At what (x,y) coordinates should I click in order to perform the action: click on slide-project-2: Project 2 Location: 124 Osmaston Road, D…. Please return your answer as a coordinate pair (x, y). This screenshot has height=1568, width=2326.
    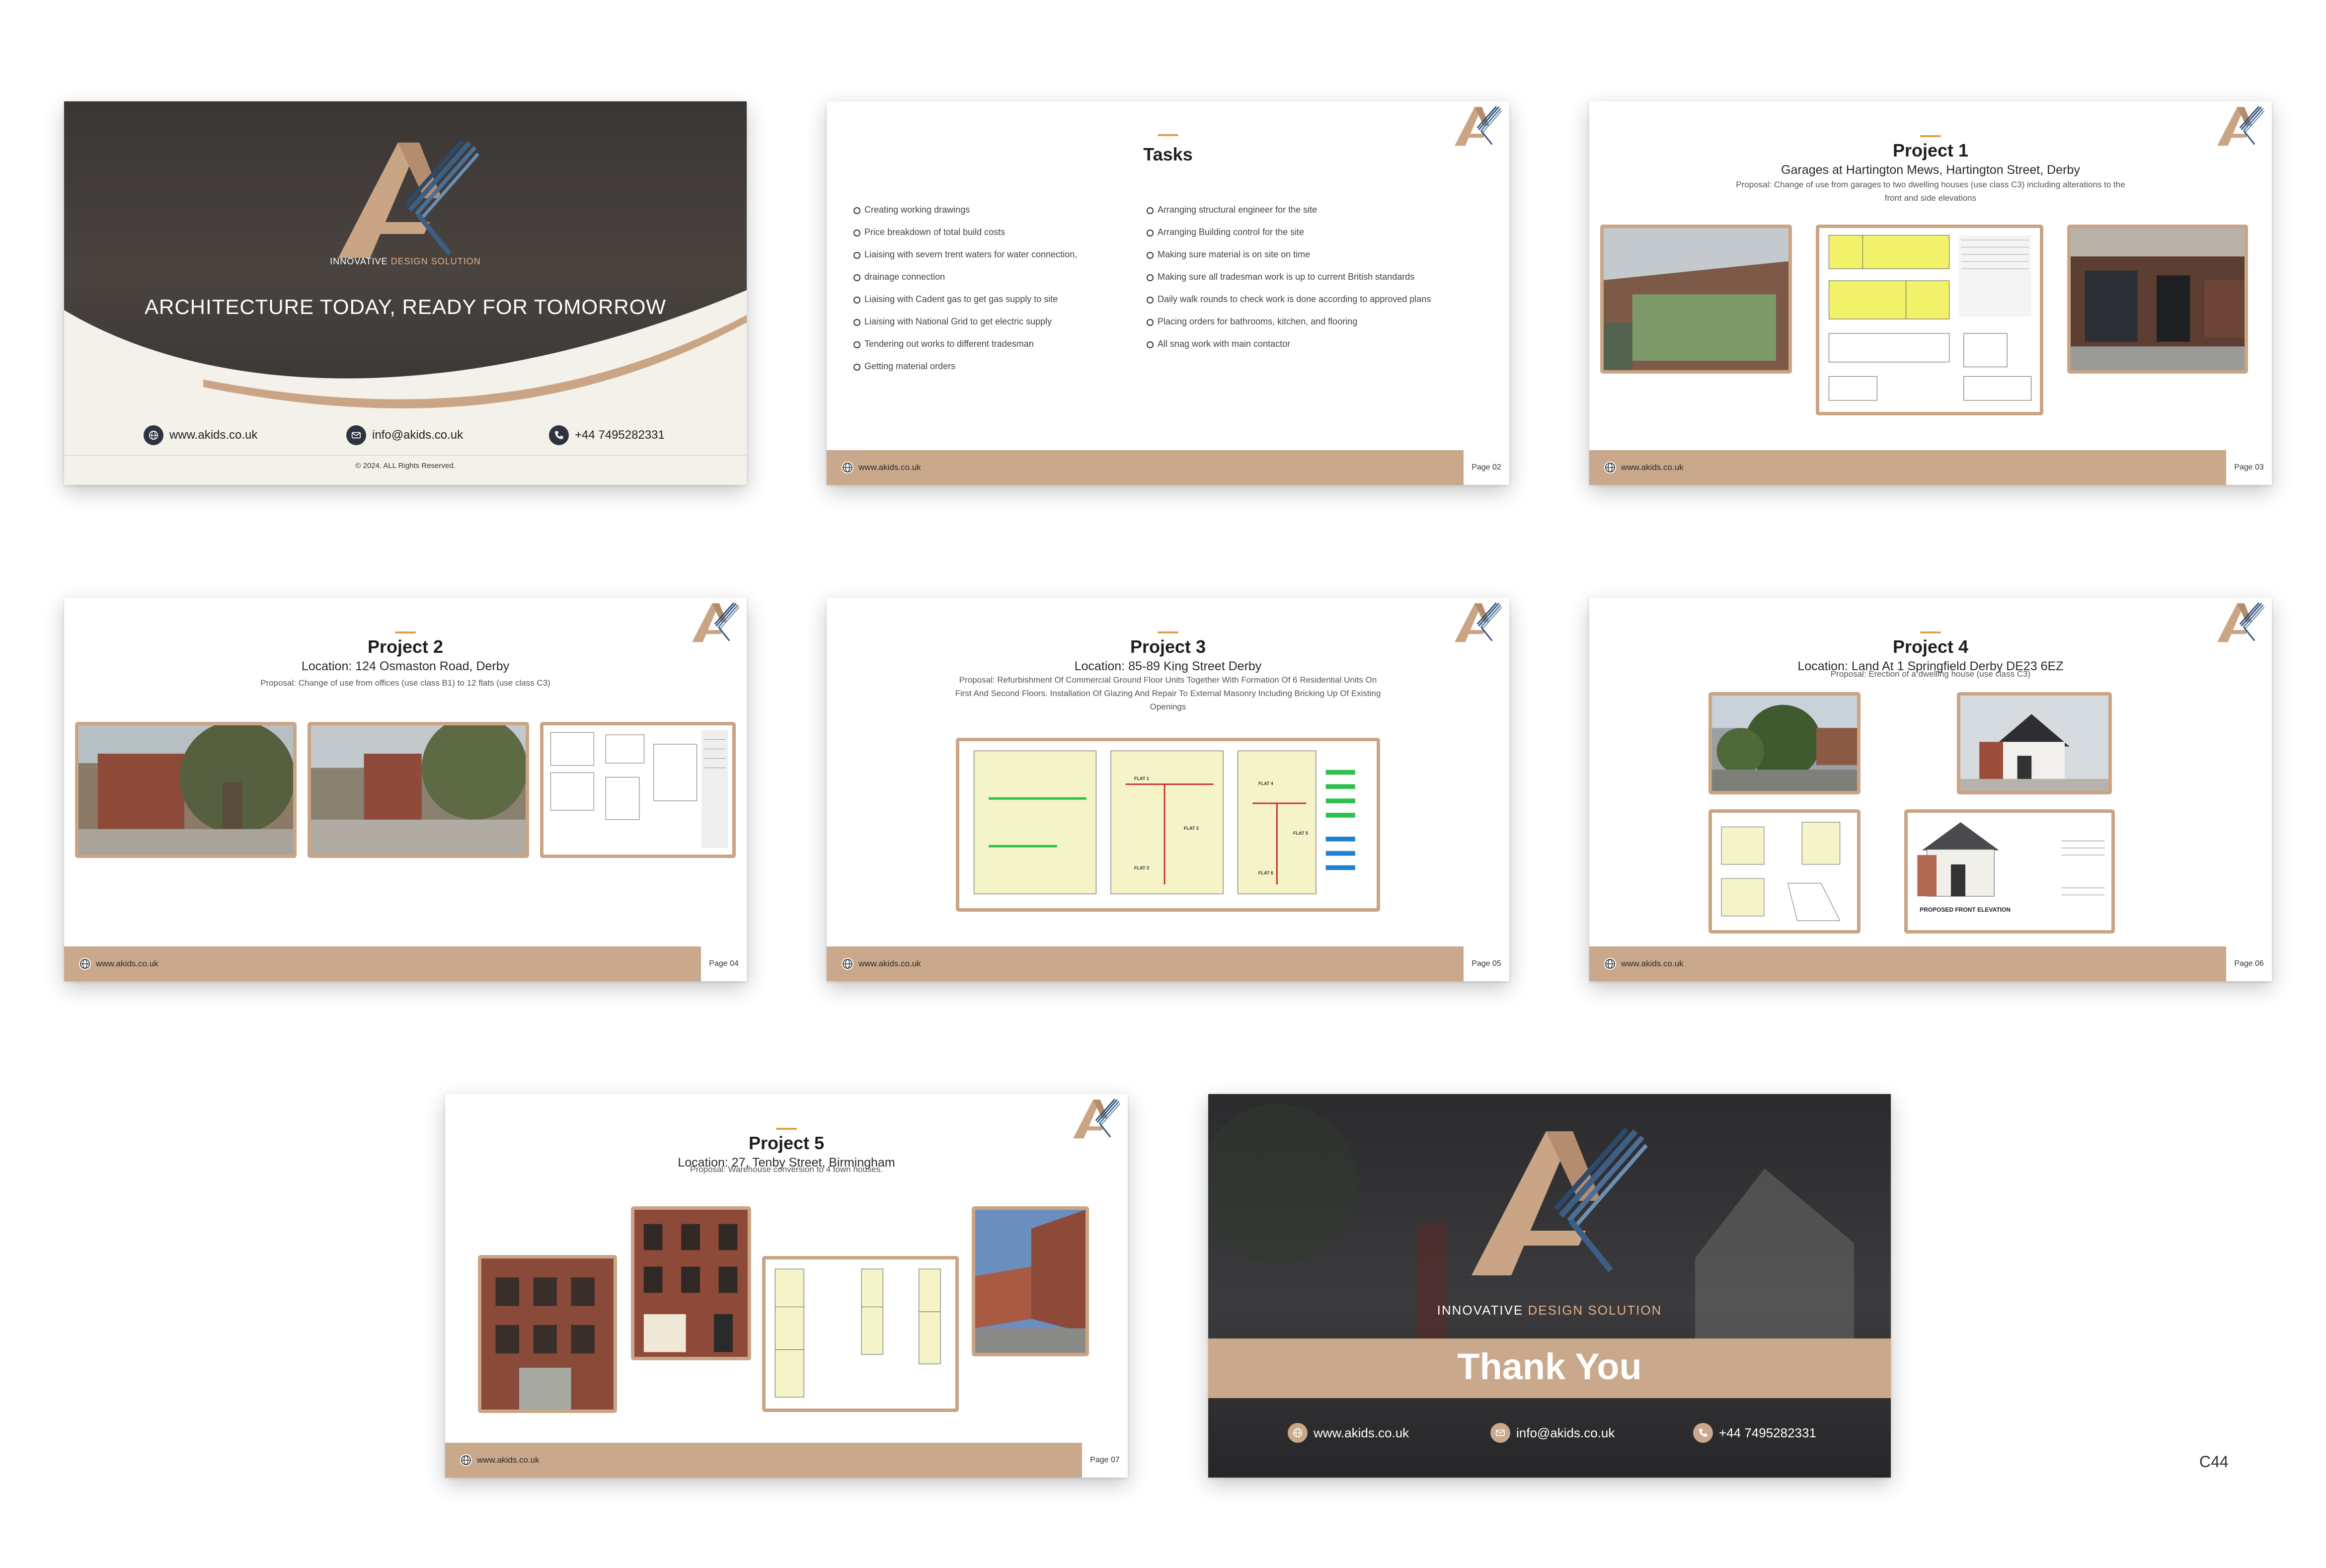
    Looking at the image, I should click on (405, 789).